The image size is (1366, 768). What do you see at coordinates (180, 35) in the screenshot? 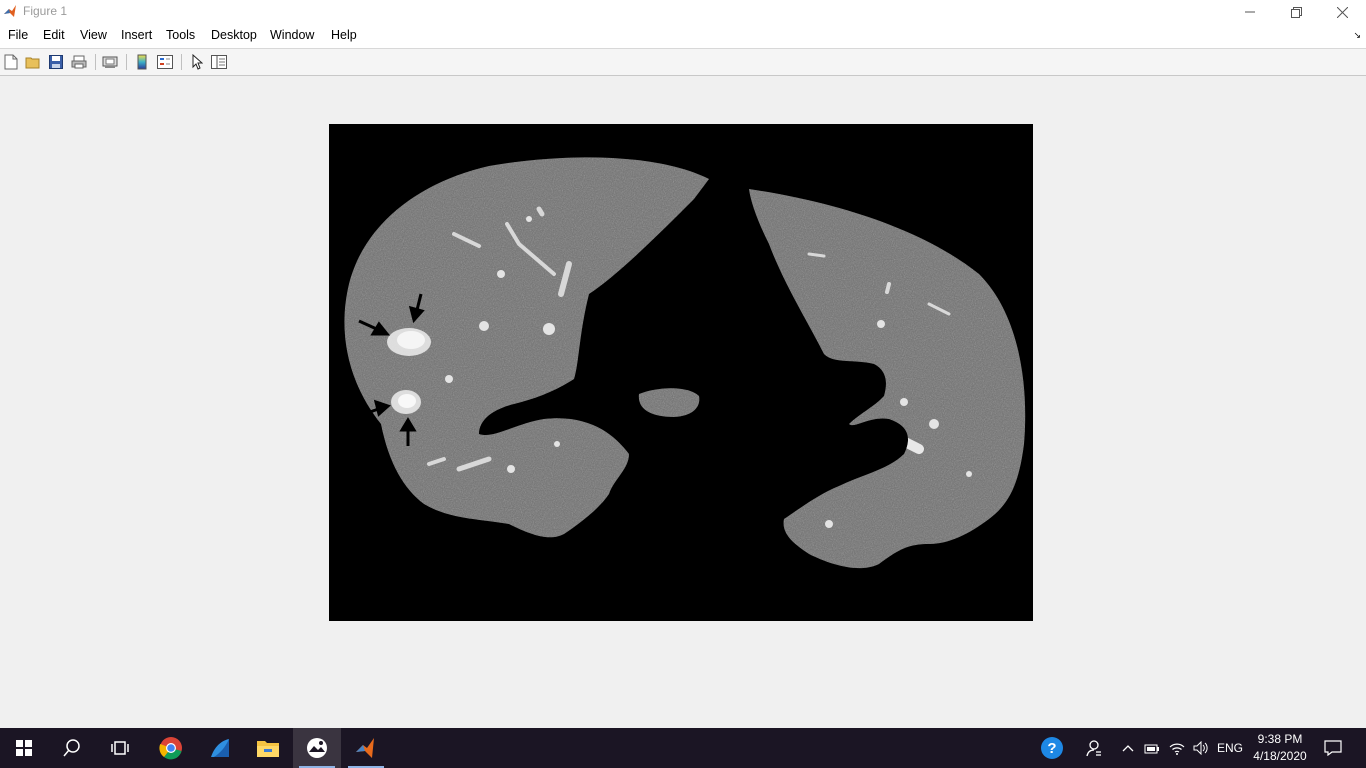
I see `menu-tools: Tools` at bounding box center [180, 35].